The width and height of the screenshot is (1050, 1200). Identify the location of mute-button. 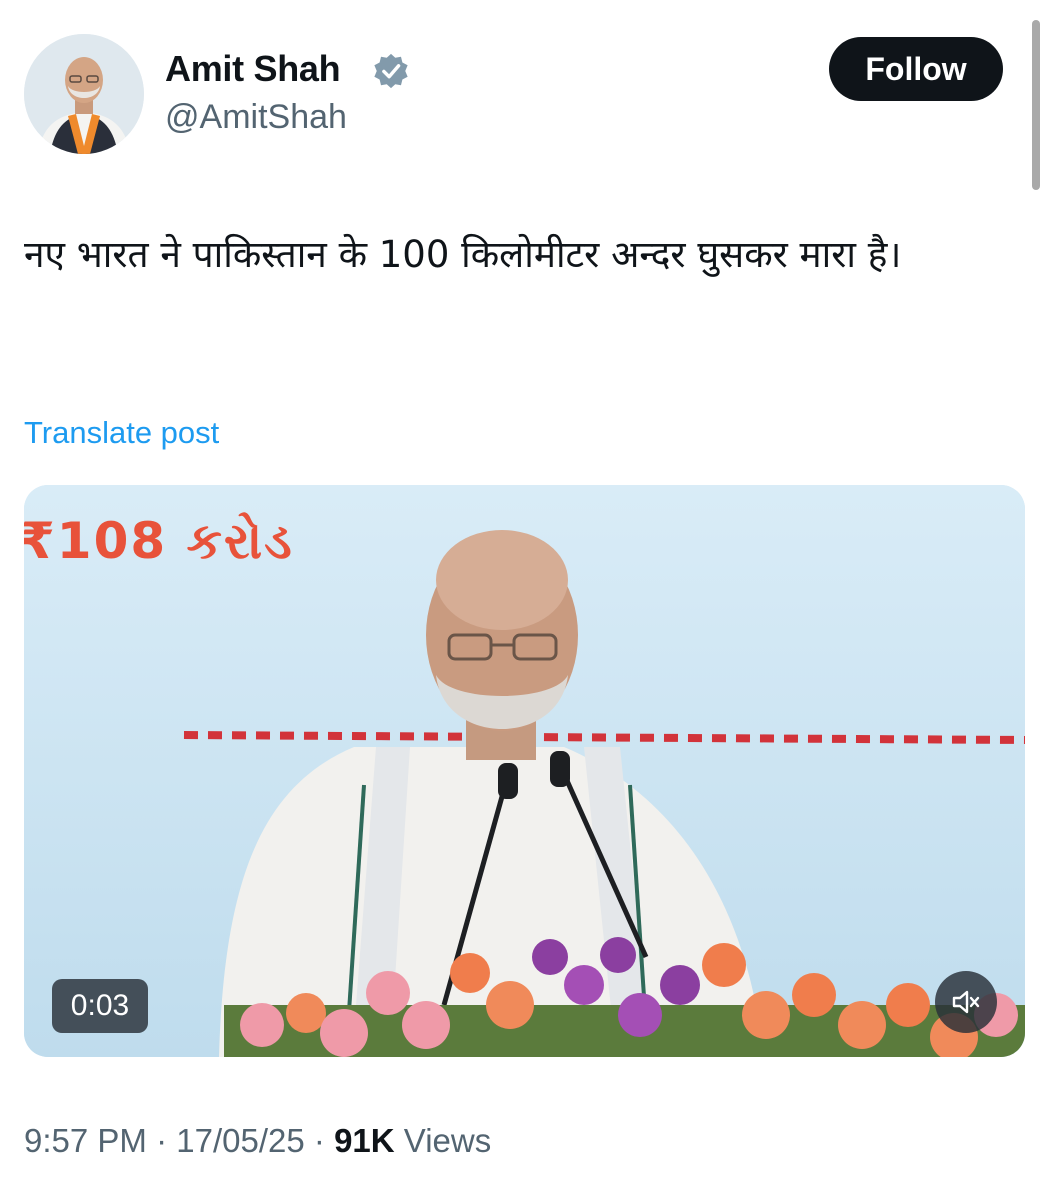
(966, 1002).